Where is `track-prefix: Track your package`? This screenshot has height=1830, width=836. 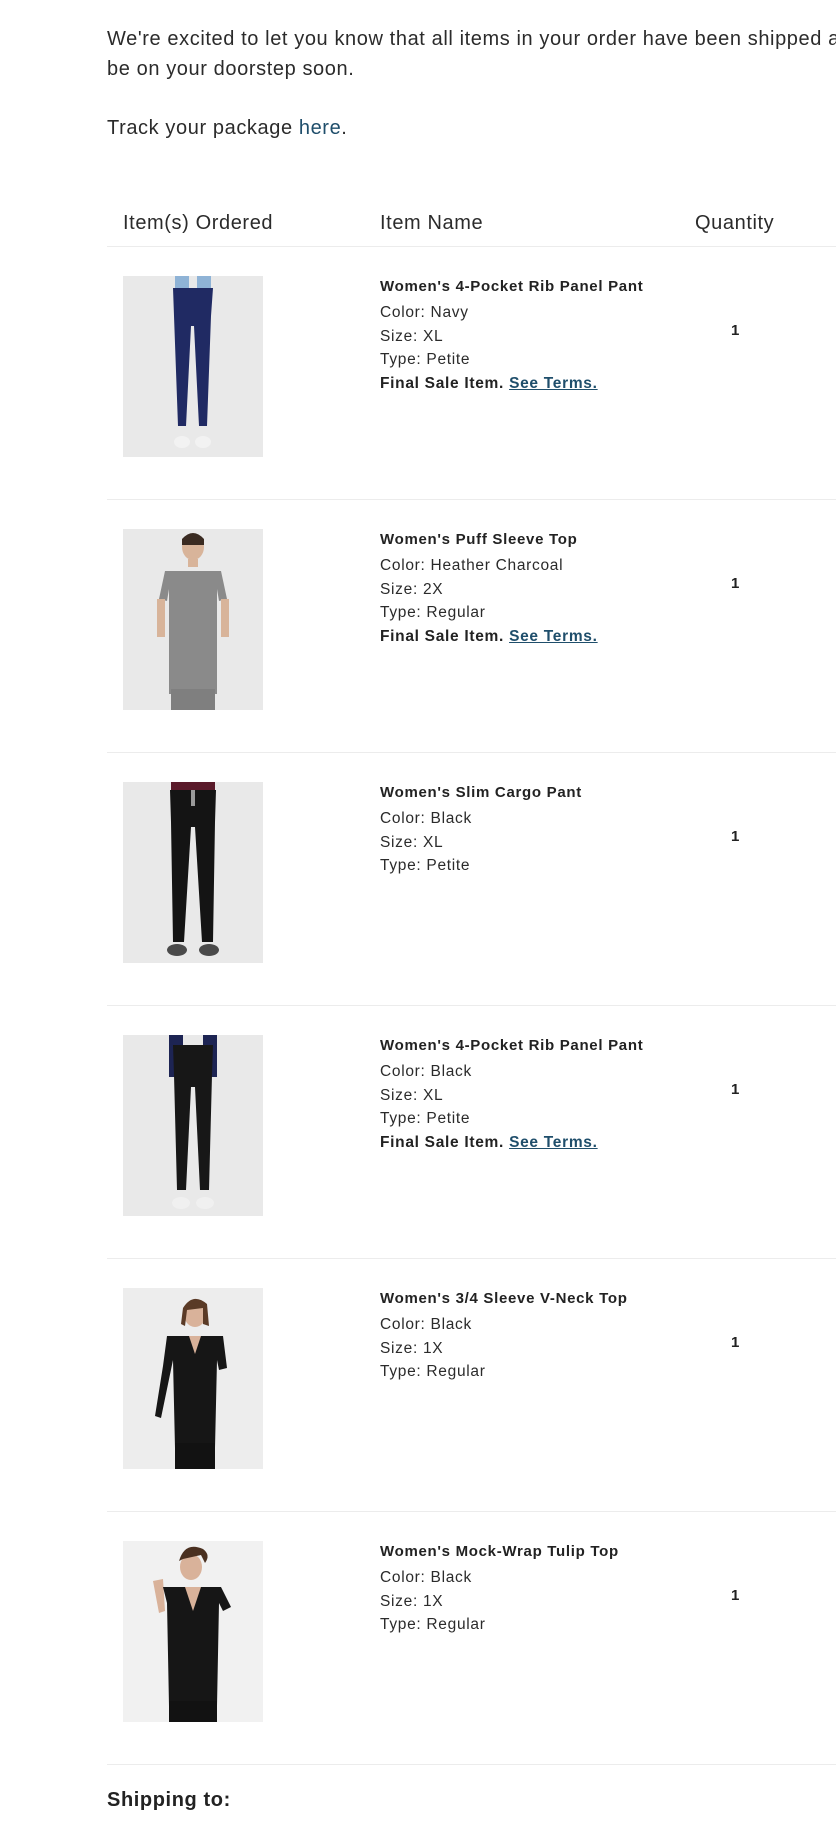 track-prefix: Track your package is located at coordinates (203, 128).